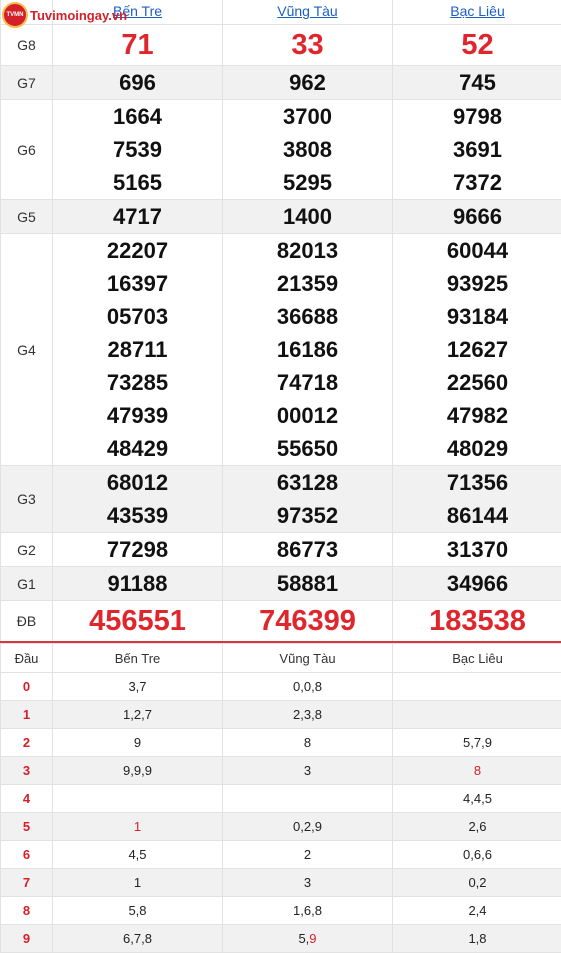 The height and width of the screenshot is (953, 561). I want to click on prize-value-cell: 3700 3808 5295, so click(307, 149).